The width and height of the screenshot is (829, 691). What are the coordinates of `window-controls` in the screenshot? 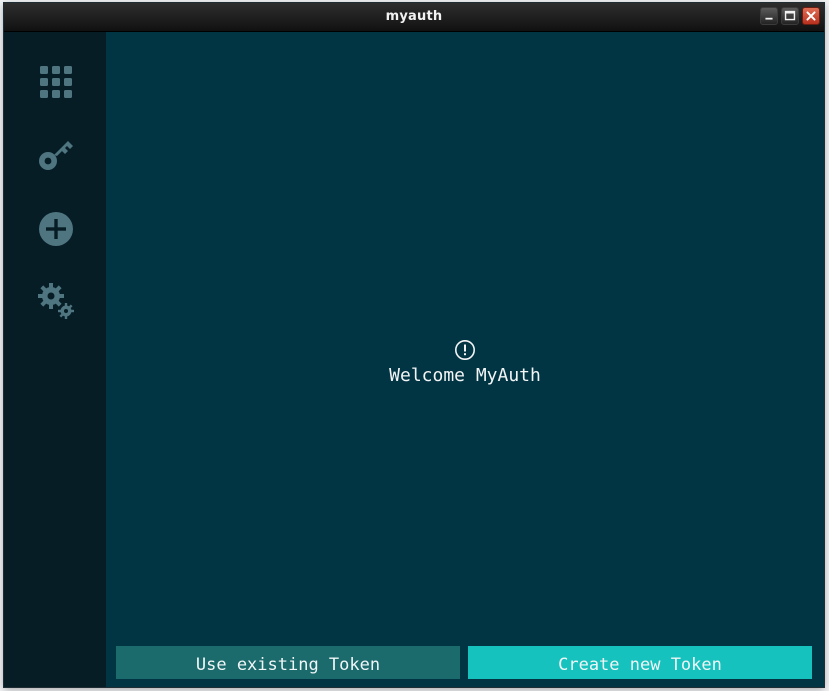 It's located at (790, 16).